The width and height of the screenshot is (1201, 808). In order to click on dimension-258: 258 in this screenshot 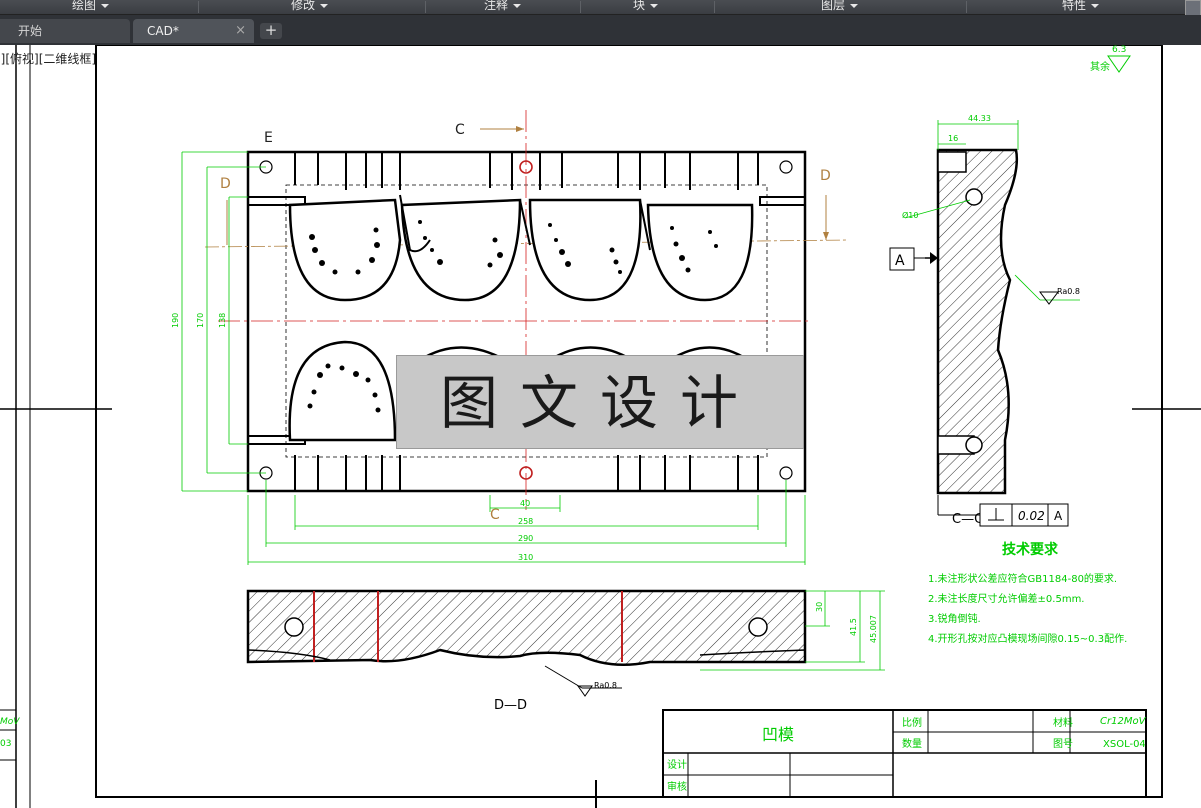, I will do `click(525, 521)`.